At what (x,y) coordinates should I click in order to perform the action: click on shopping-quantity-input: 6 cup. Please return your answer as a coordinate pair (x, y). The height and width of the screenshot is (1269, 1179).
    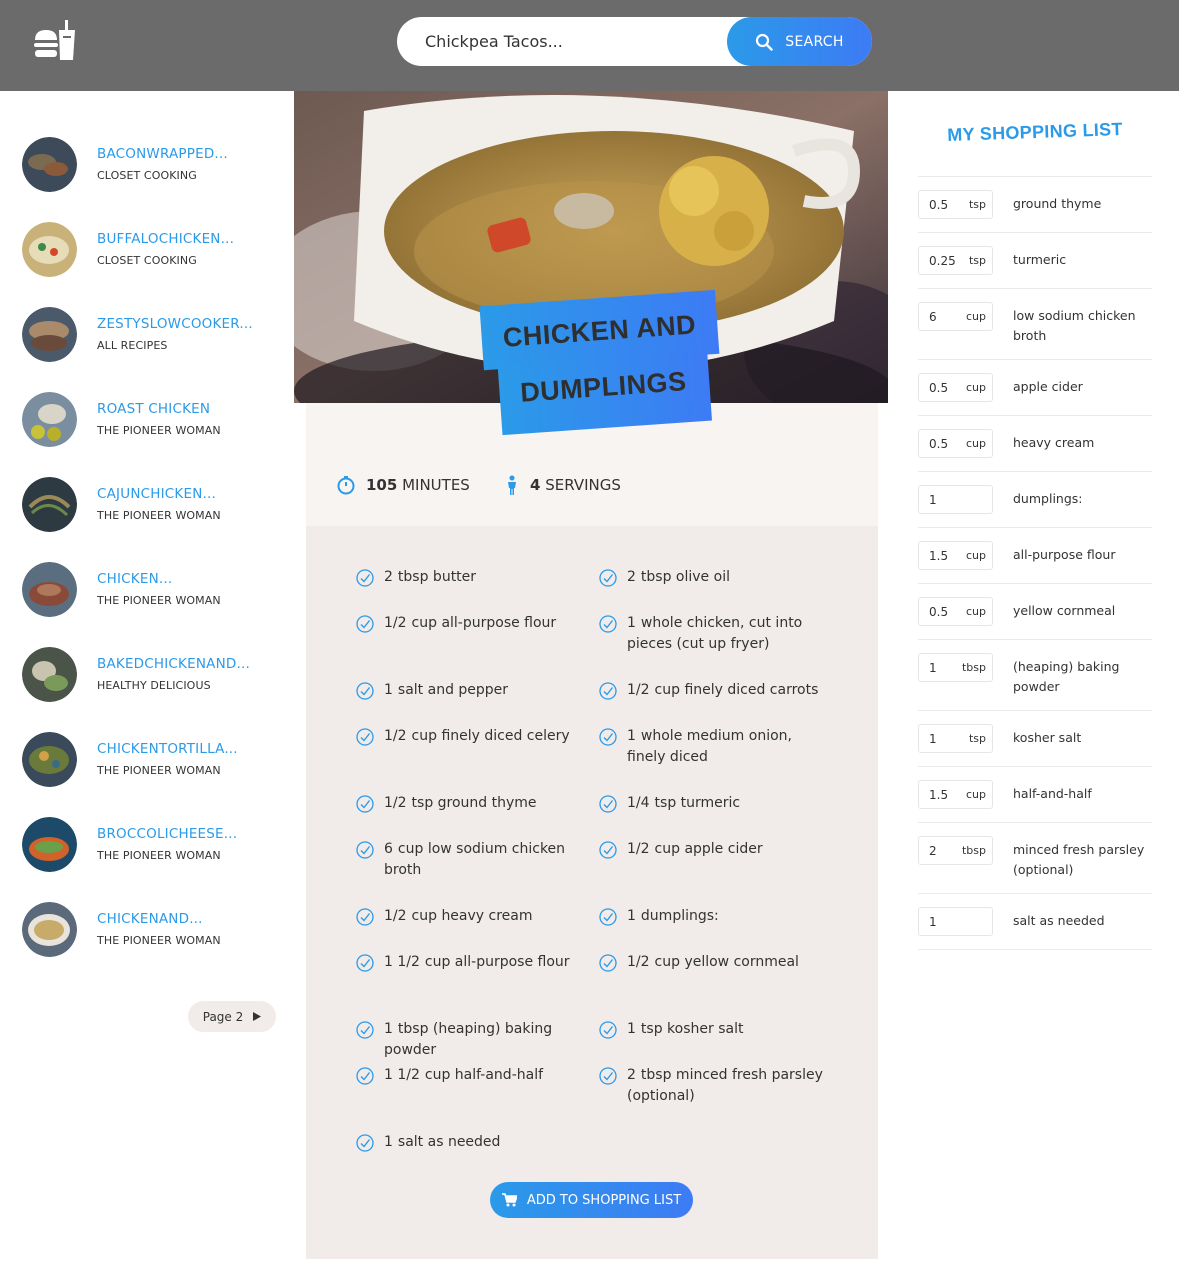
    Looking at the image, I should click on (955, 316).